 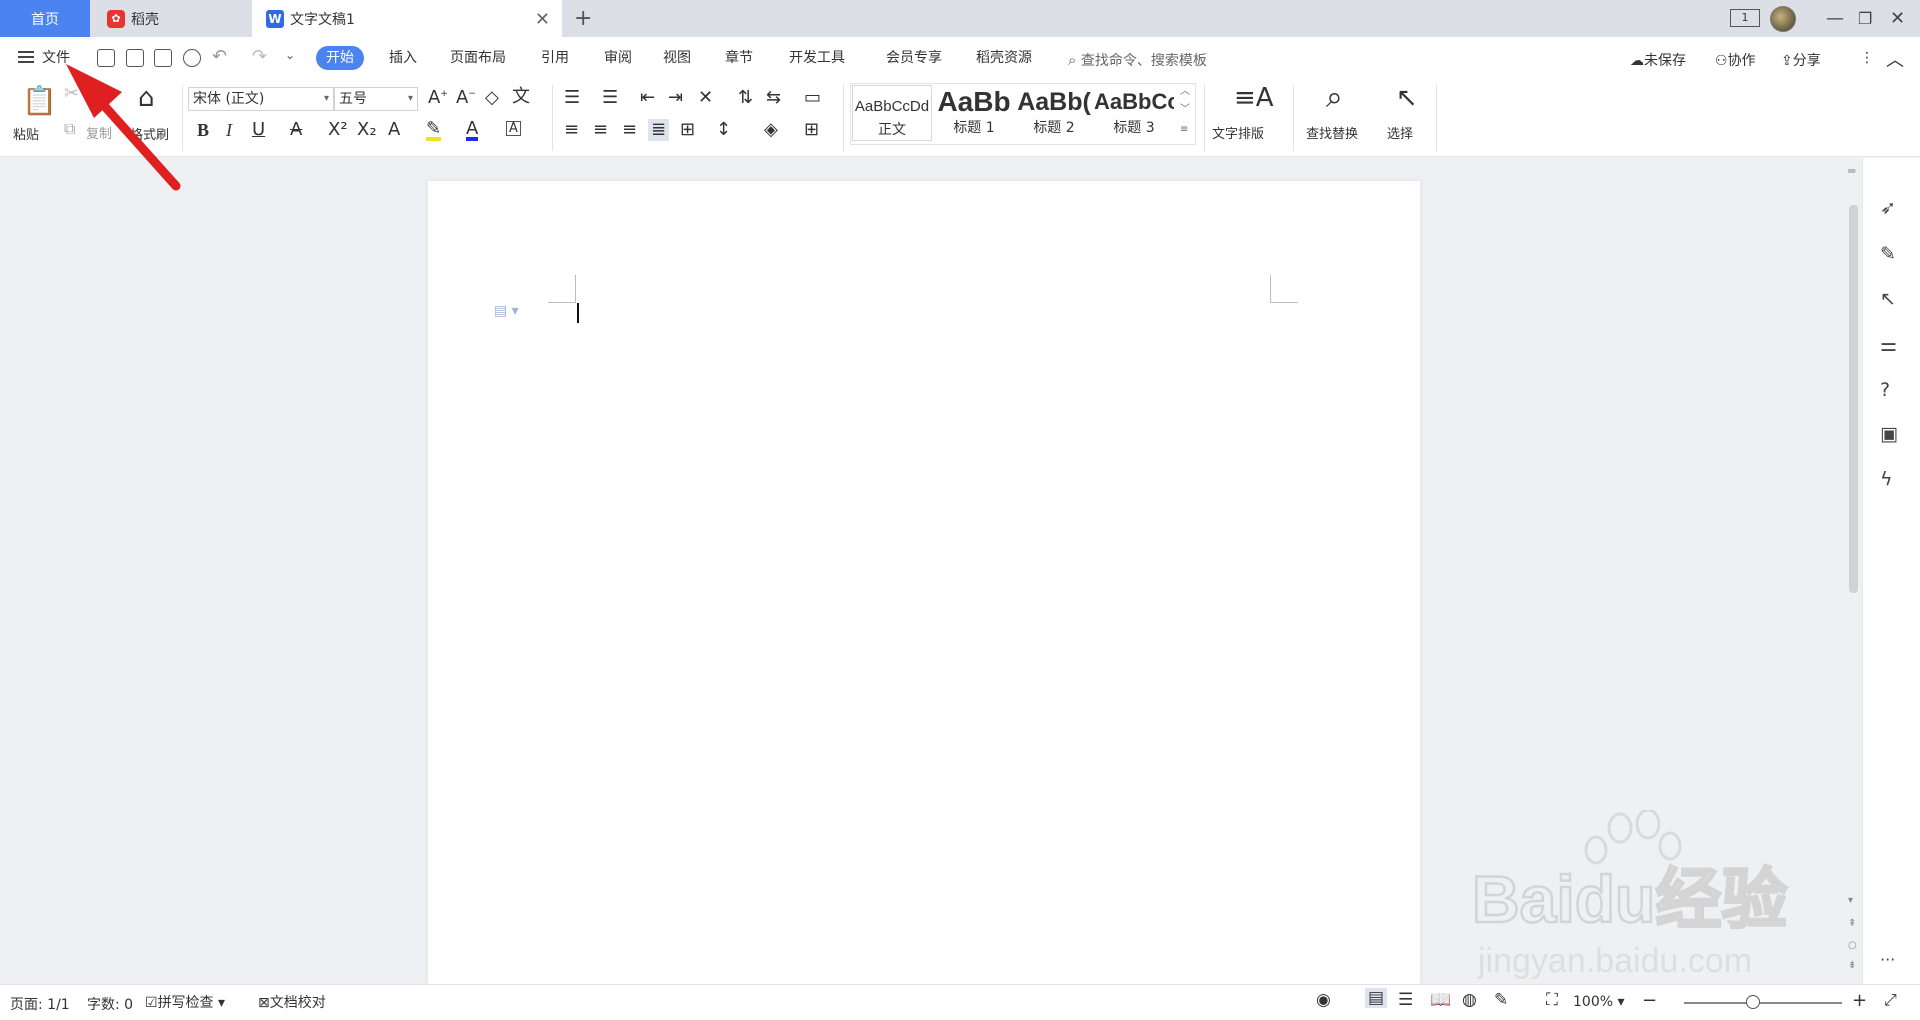 What do you see at coordinates (618, 58) in the screenshot?
I see `tab-review: 审阅` at bounding box center [618, 58].